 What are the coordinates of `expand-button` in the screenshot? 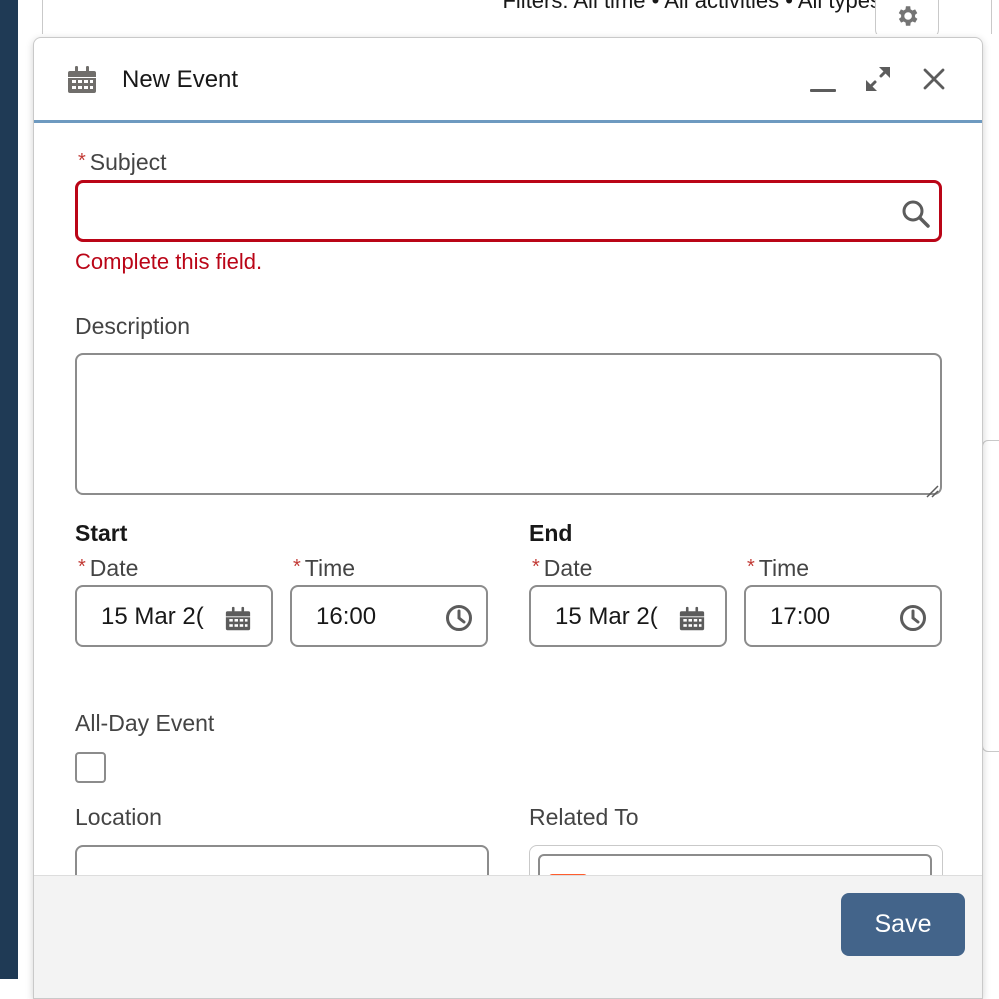 It's located at (878, 81).